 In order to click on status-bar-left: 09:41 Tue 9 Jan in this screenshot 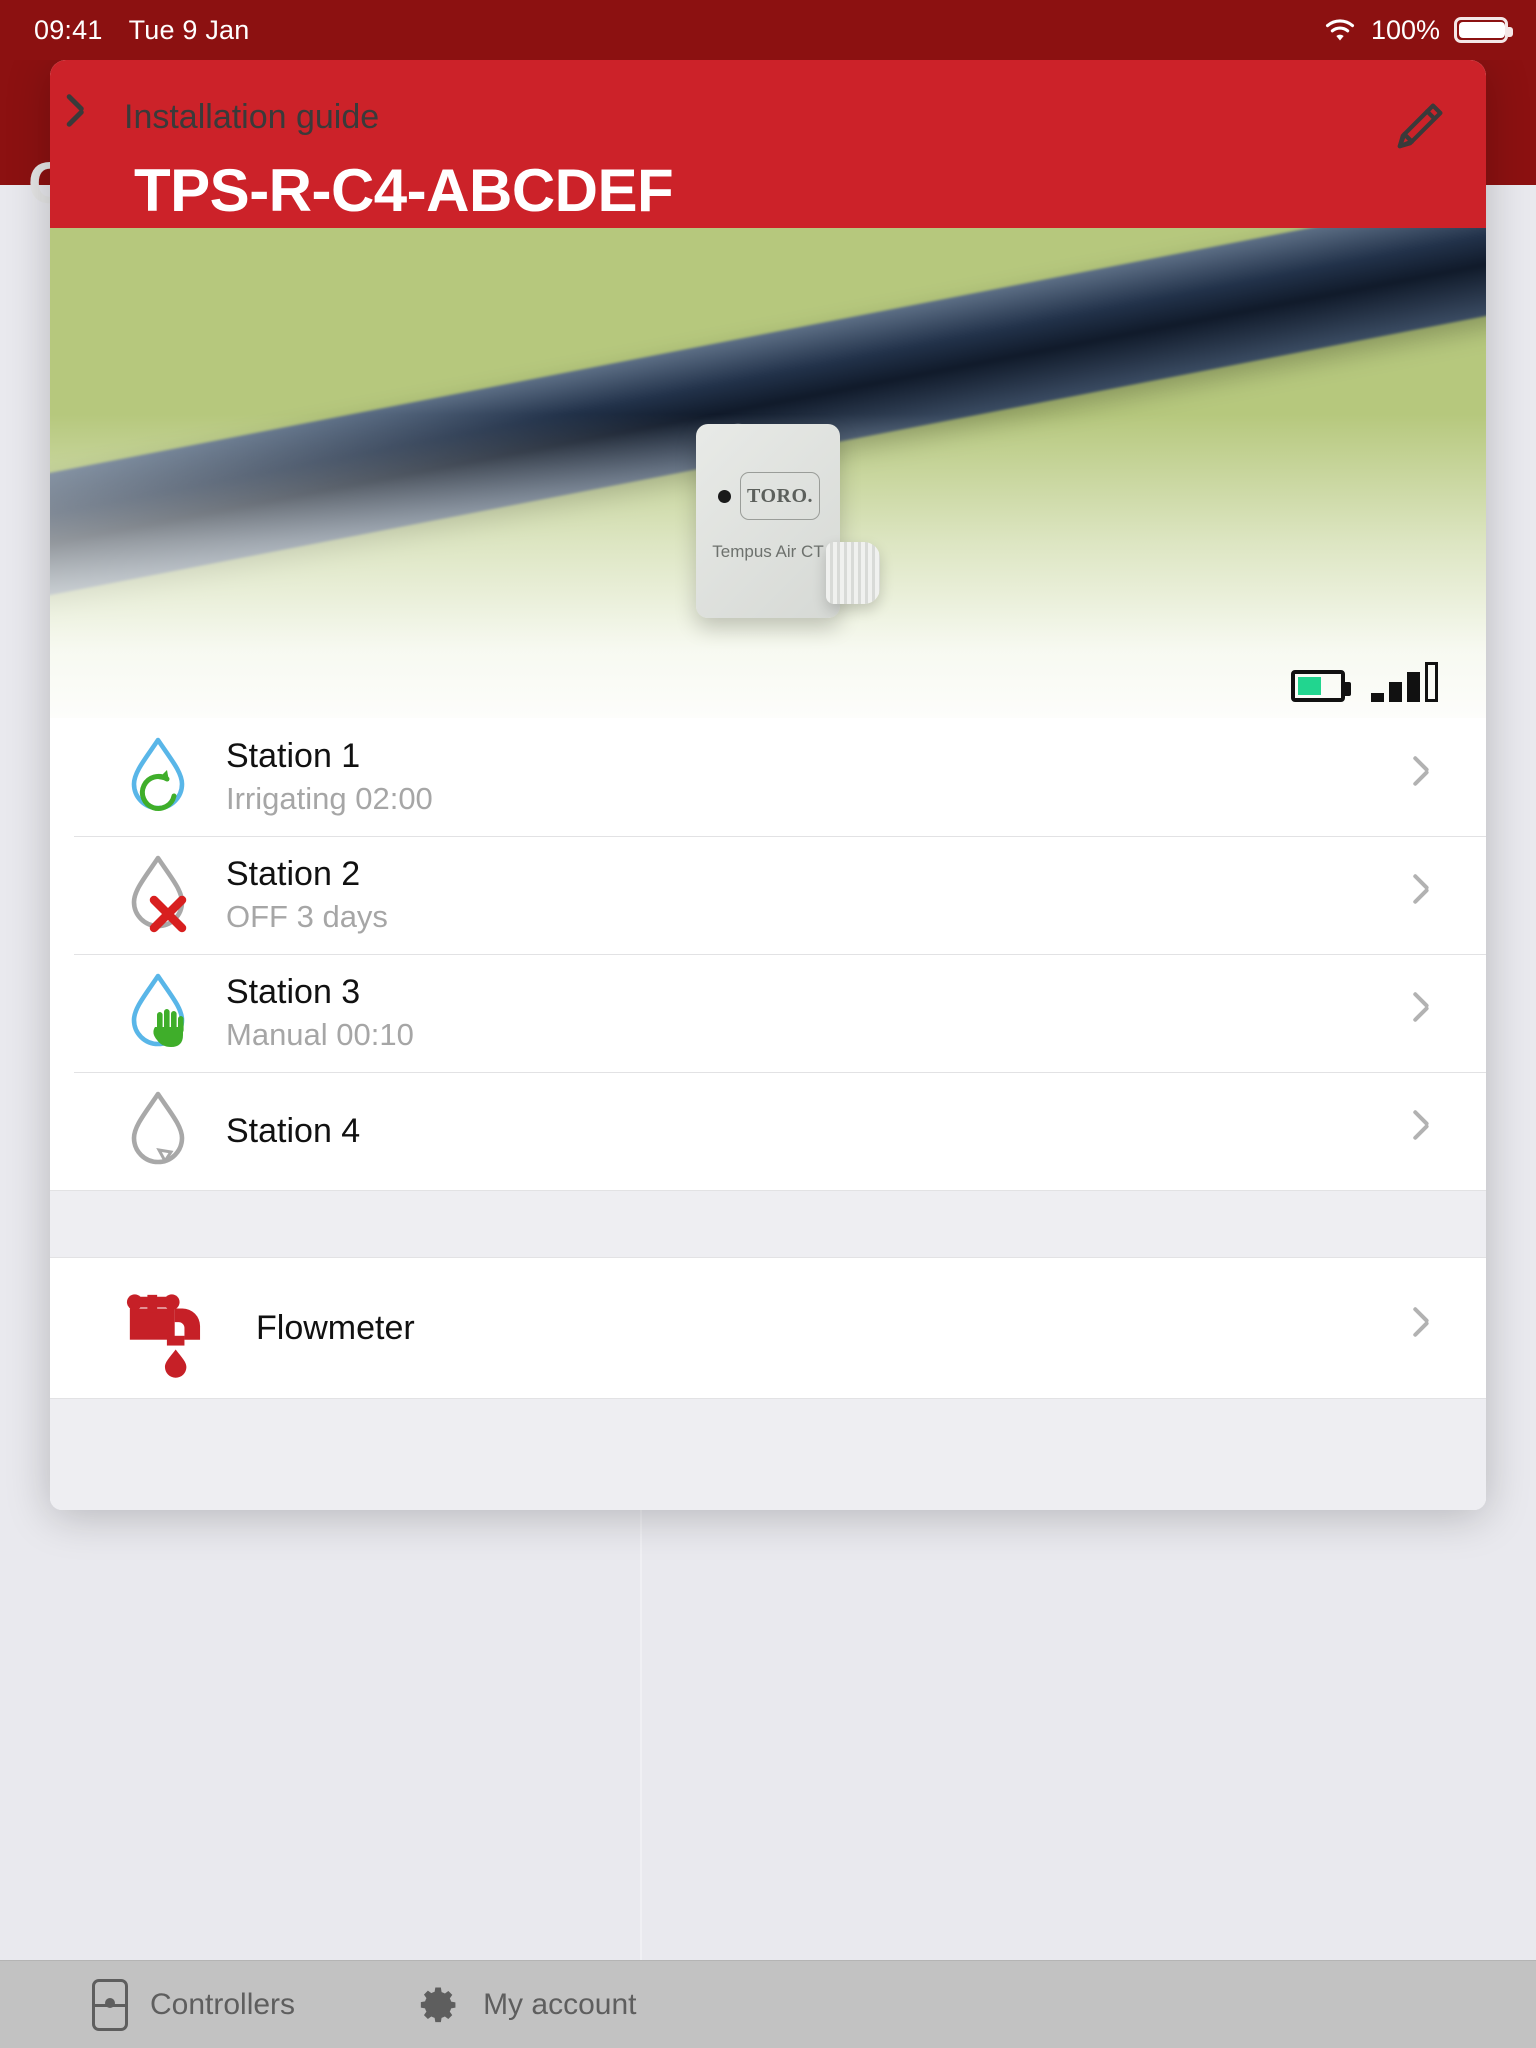, I will do `click(141, 30)`.